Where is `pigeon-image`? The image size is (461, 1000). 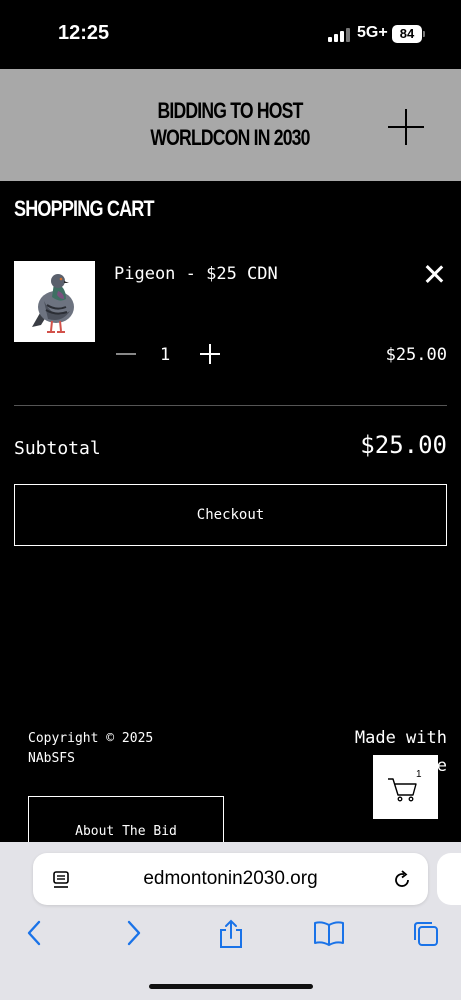 pigeon-image is located at coordinates (54, 301).